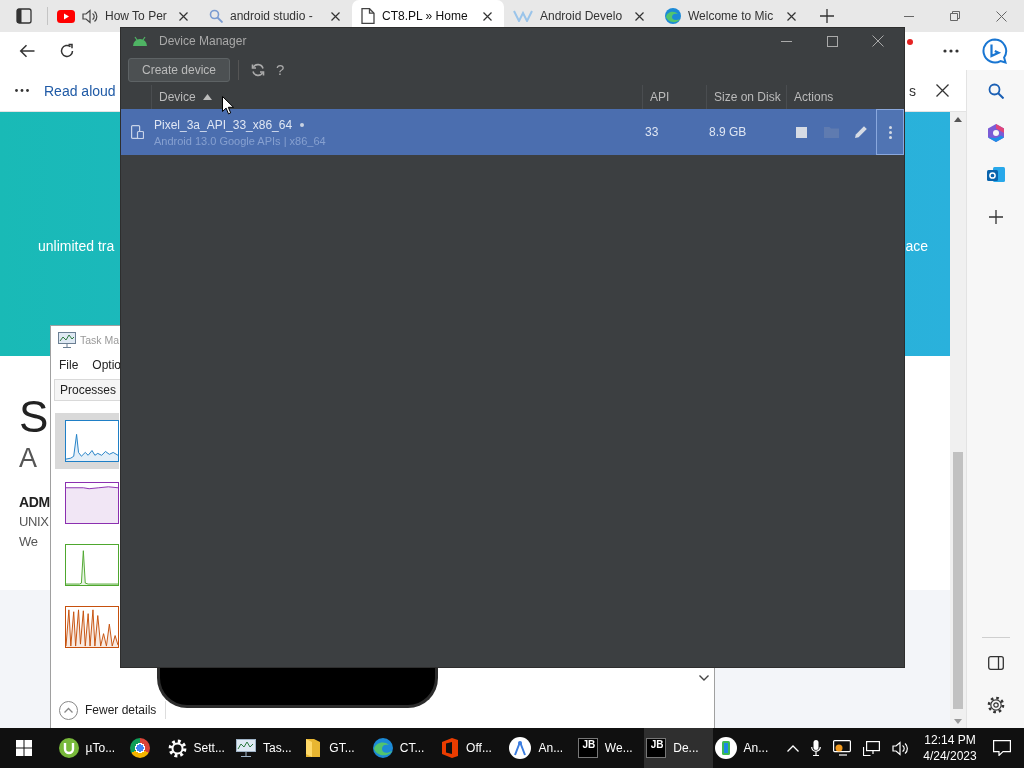  What do you see at coordinates (68, 748) in the screenshot?
I see `circle-logo-icon` at bounding box center [68, 748].